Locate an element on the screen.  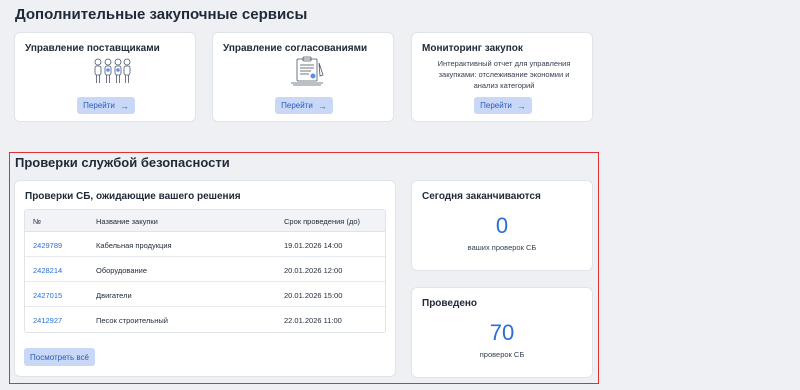
completed-checks-count: 70 is located at coordinates (502, 332).